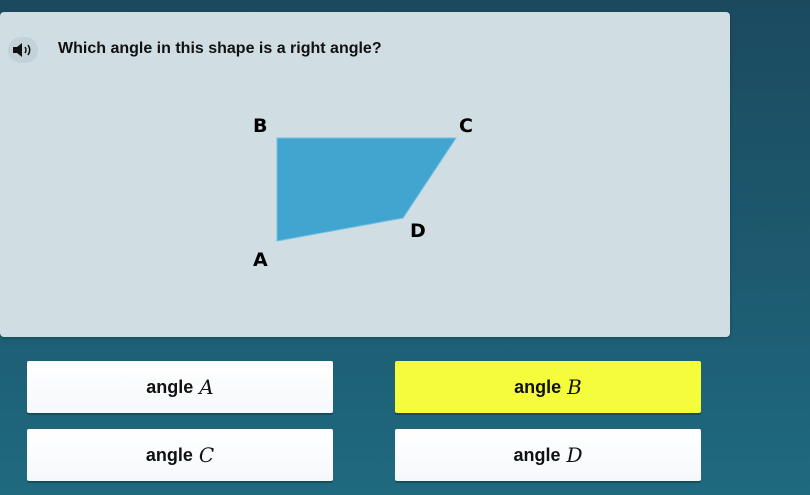 This screenshot has width=810, height=495. What do you see at coordinates (206, 455) in the screenshot?
I see `answer-variable: C` at bounding box center [206, 455].